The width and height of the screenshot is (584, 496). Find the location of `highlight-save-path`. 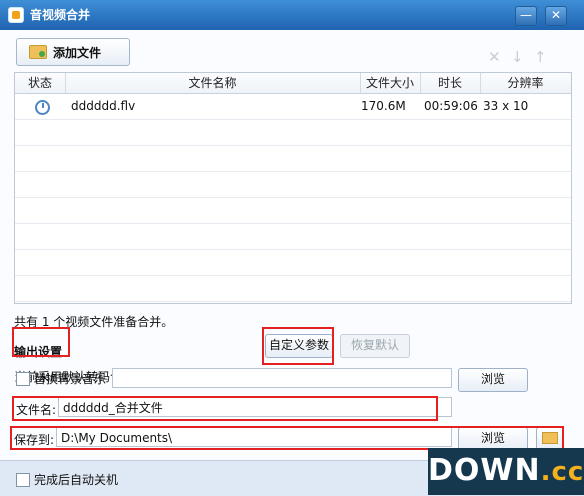

highlight-save-path is located at coordinates (287, 438).